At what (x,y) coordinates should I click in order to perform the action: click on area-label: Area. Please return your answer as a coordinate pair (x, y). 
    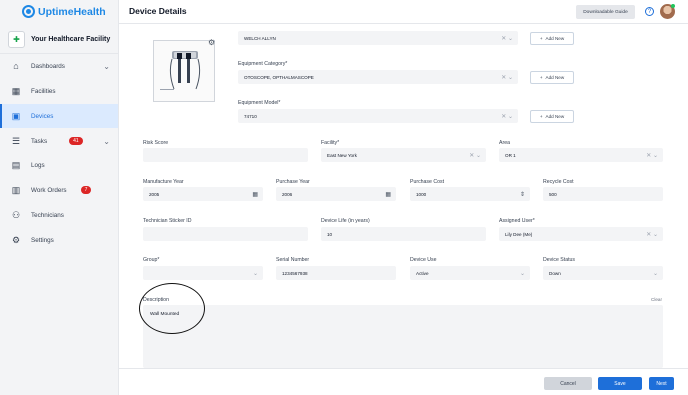
    Looking at the image, I should click on (504, 143).